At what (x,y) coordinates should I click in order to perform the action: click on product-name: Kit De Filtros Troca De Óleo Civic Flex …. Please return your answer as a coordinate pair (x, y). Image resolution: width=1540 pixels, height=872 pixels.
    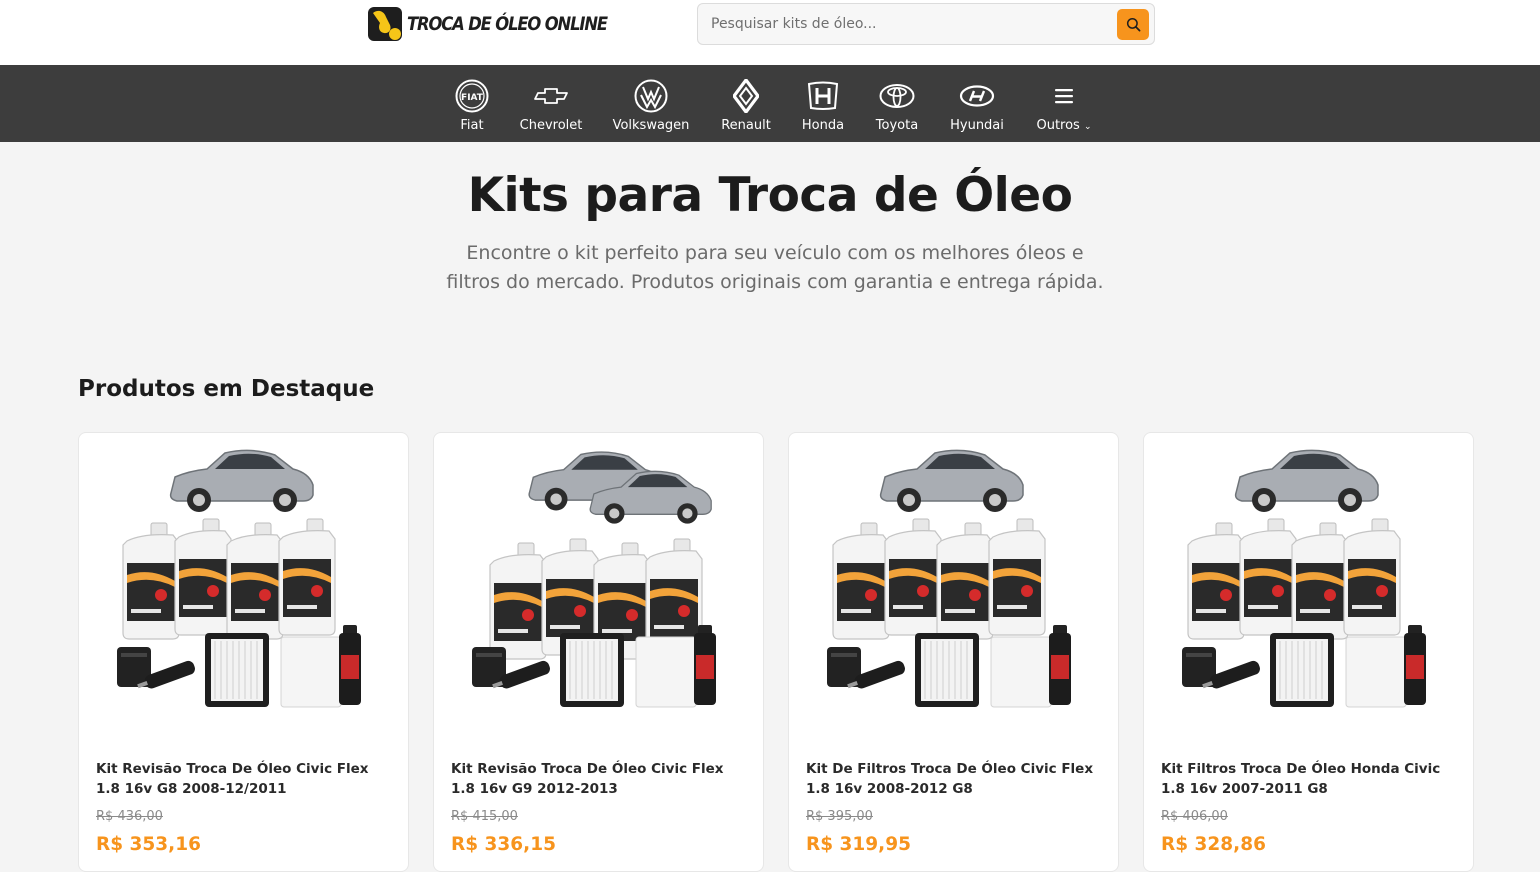
    Looking at the image, I should click on (953, 779).